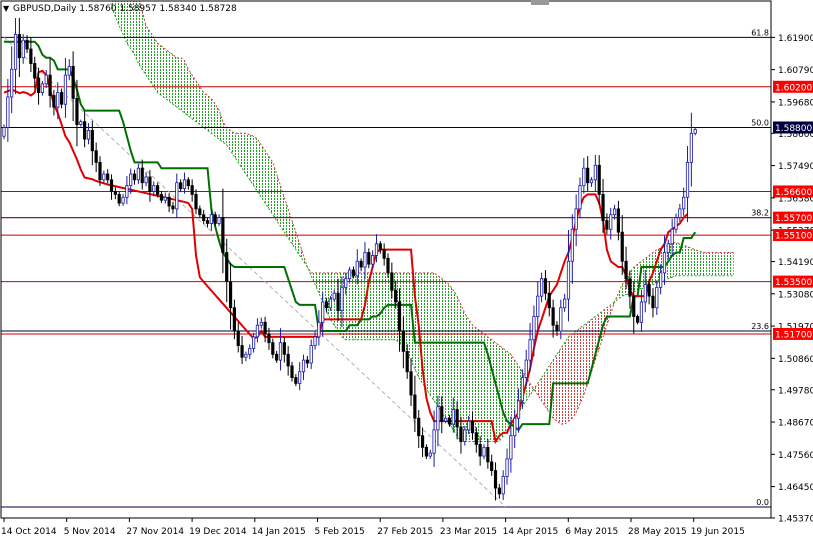 The height and width of the screenshot is (542, 813). Describe the element at coordinates (340, 532) in the screenshot. I see `x-tick-label: 5 Feb 2015` at that location.